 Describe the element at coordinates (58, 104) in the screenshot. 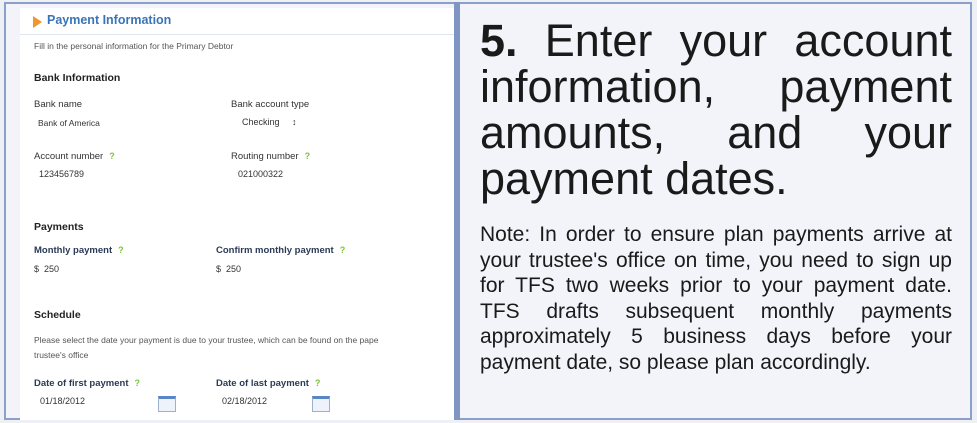

I see `bank-name-label: Bank name` at that location.